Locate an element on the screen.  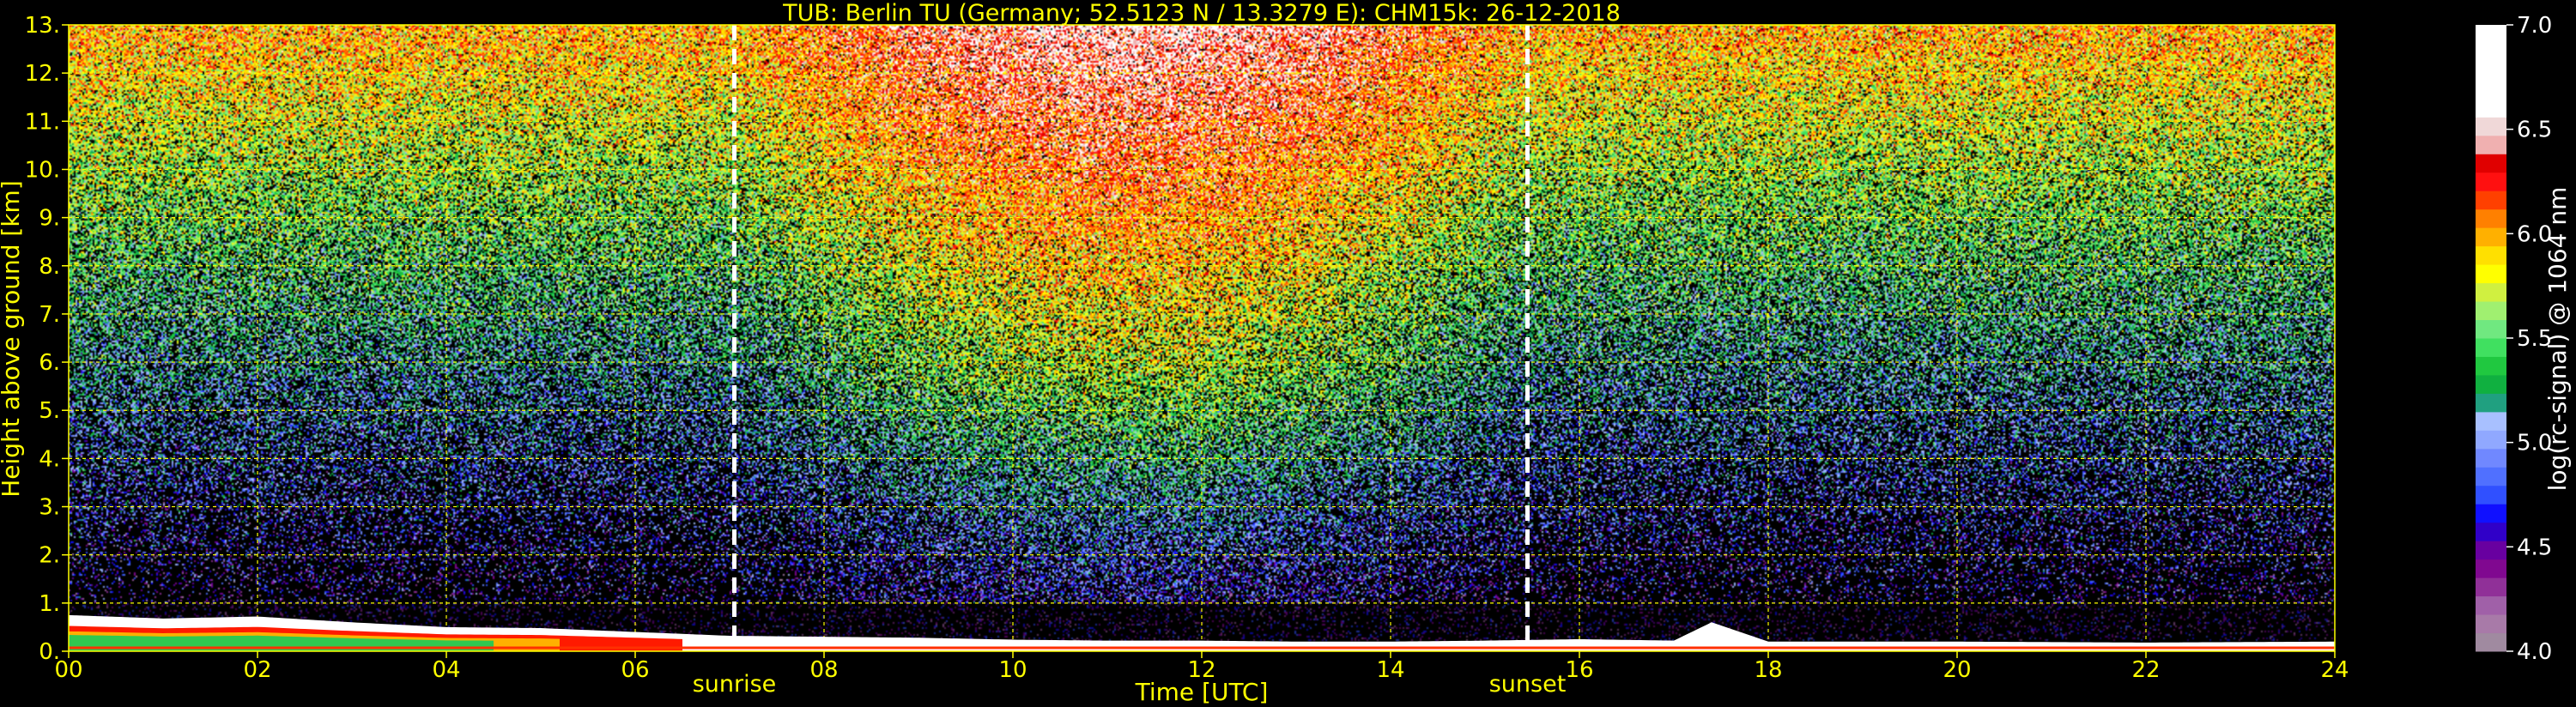
y-tick-label: 11. is located at coordinates (42, 122).